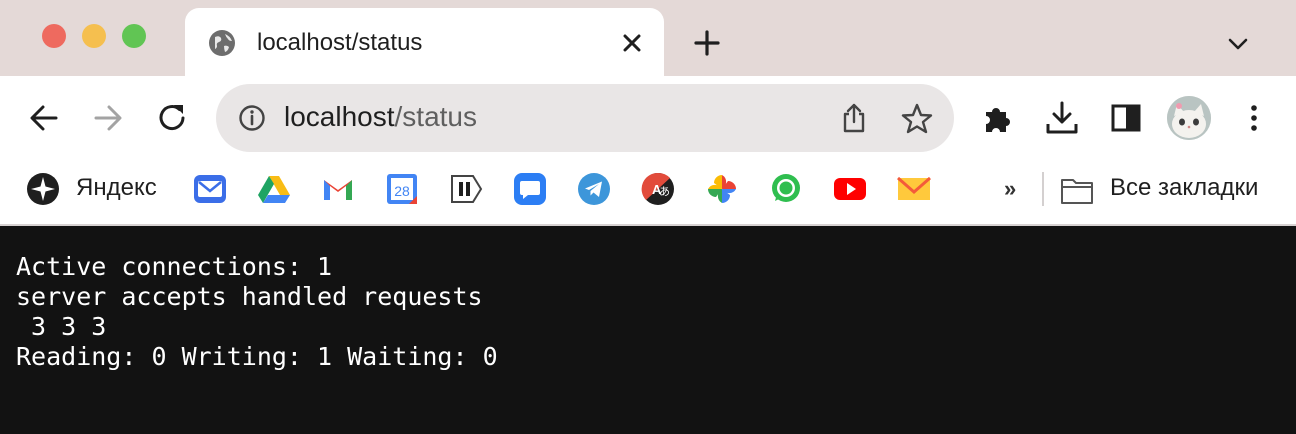  I want to click on globe-icon, so click(222, 43).